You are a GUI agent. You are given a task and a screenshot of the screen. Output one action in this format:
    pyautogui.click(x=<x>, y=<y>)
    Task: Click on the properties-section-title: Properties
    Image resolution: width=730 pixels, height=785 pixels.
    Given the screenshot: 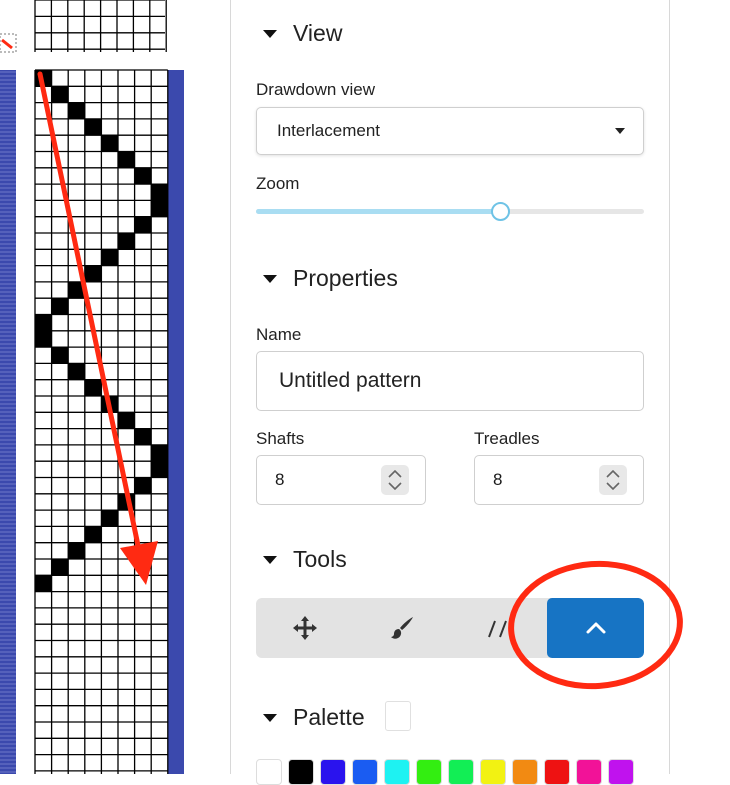 What is the action you would take?
    pyautogui.click(x=345, y=278)
    